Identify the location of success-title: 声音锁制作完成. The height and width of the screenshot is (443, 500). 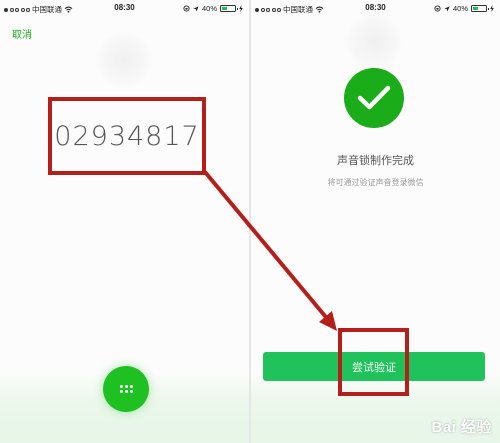
(375, 161).